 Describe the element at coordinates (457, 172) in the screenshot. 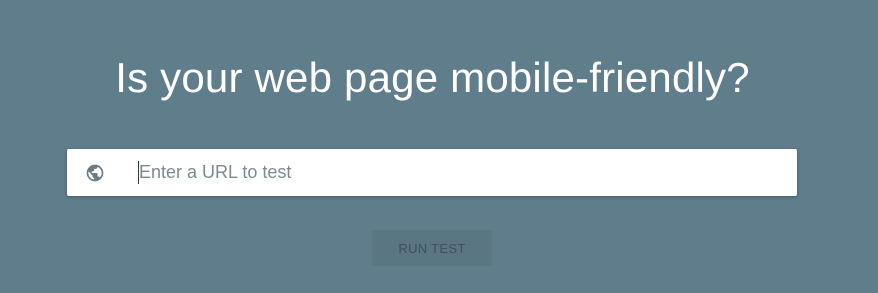

I see `url-input` at that location.